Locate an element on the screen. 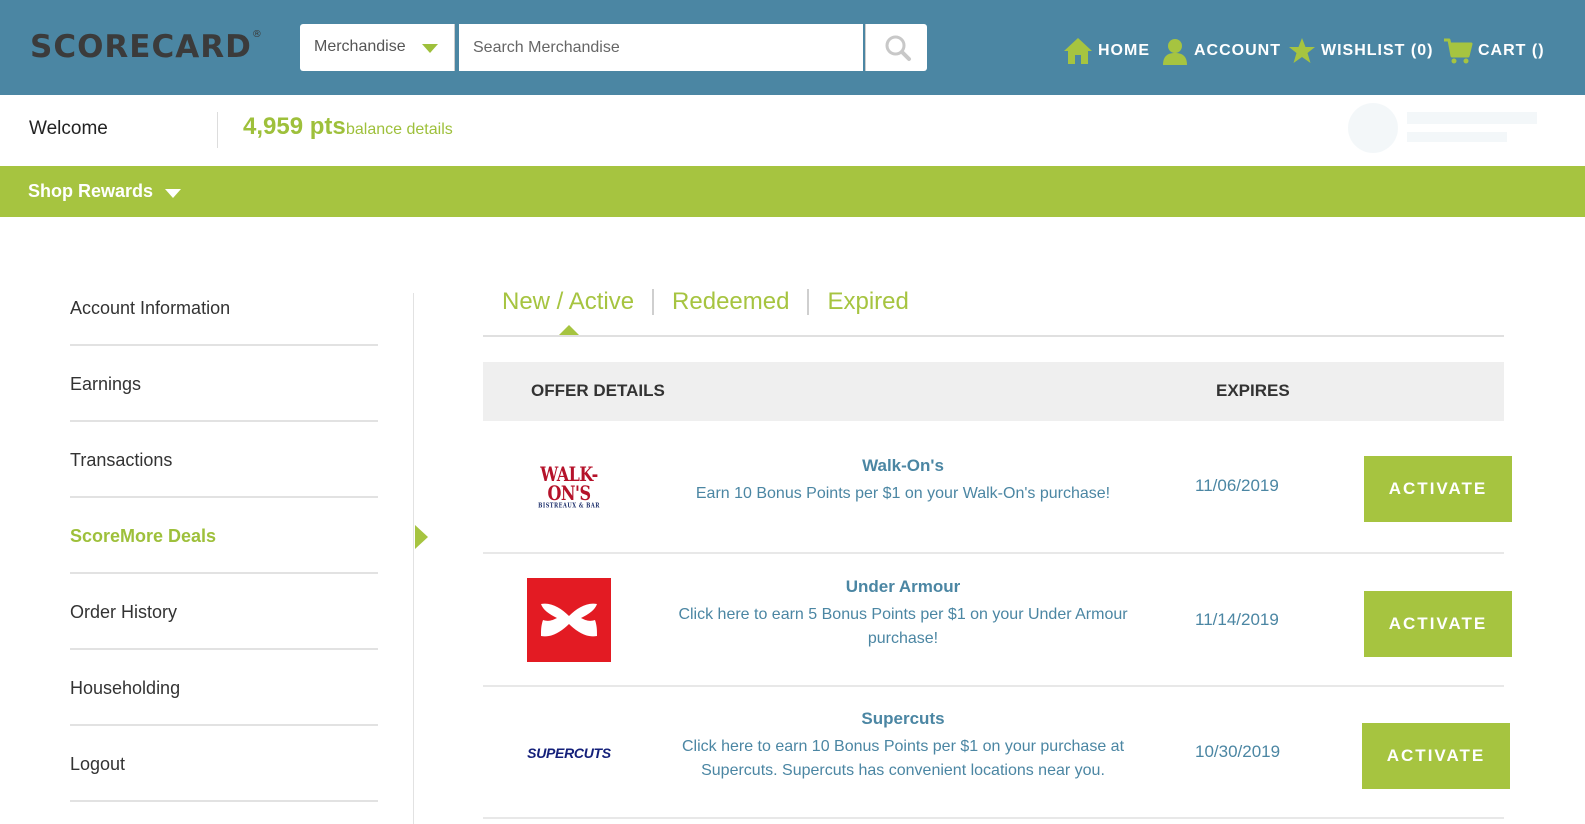 The height and width of the screenshot is (824, 1585). supercuts-logo-text: SUPERCUTS is located at coordinates (569, 753).